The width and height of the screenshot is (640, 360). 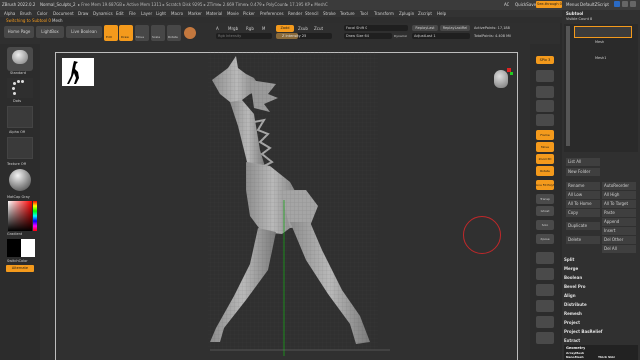 I want to click on autoreorder-button: AutoReorder, so click(x=619, y=186).